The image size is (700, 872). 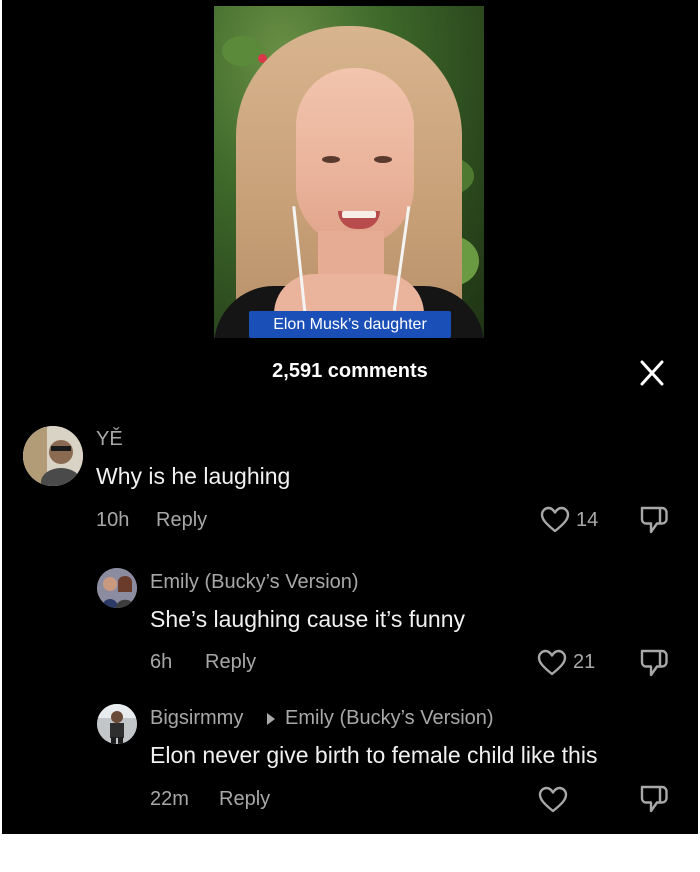 What do you see at coordinates (242, 51) in the screenshot?
I see `foliage` at bounding box center [242, 51].